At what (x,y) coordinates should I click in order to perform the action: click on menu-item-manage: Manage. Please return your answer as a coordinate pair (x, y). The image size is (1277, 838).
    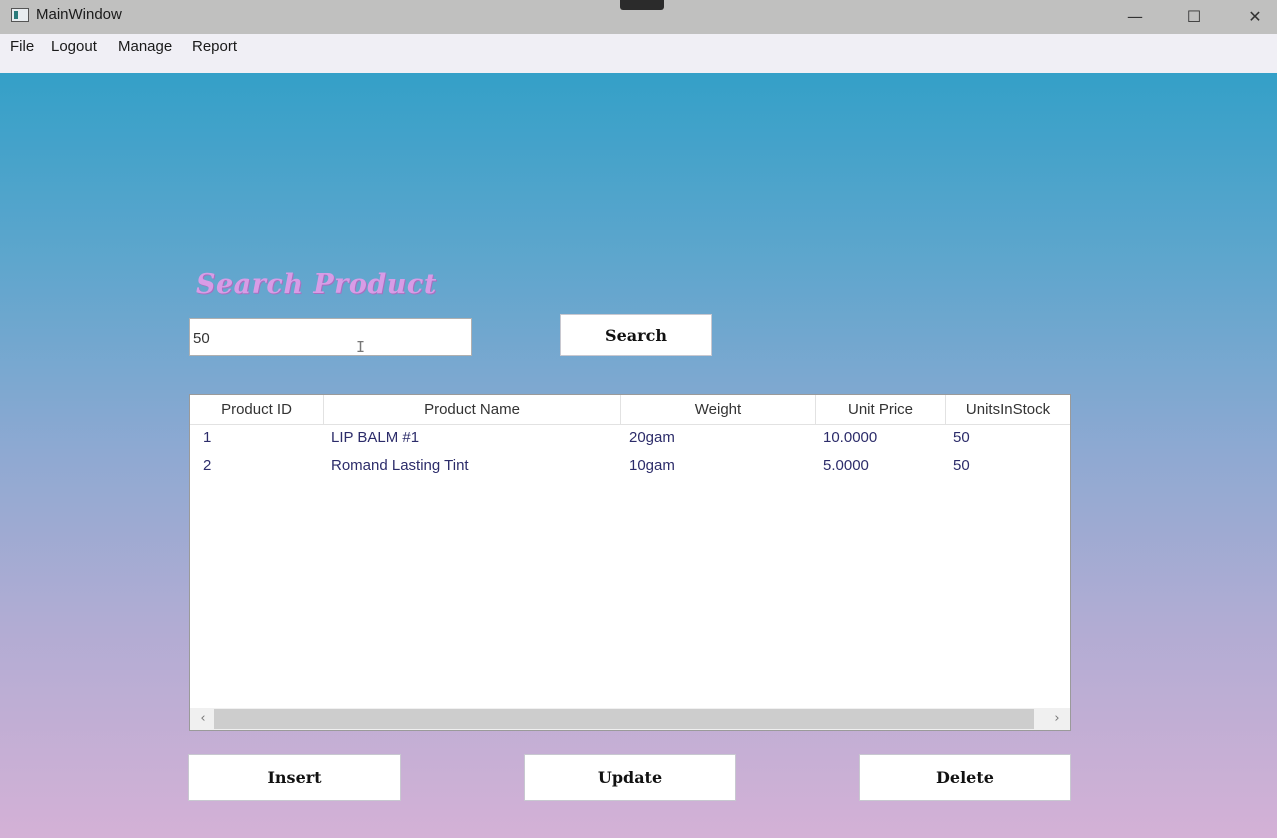
    Looking at the image, I should click on (145, 46).